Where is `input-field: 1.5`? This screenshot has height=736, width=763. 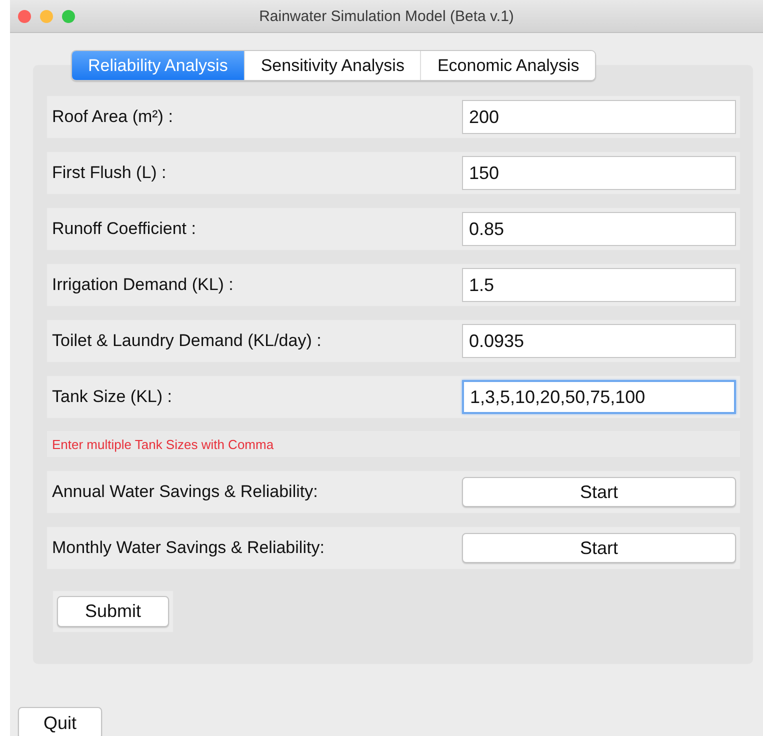 input-field: 1.5 is located at coordinates (599, 285).